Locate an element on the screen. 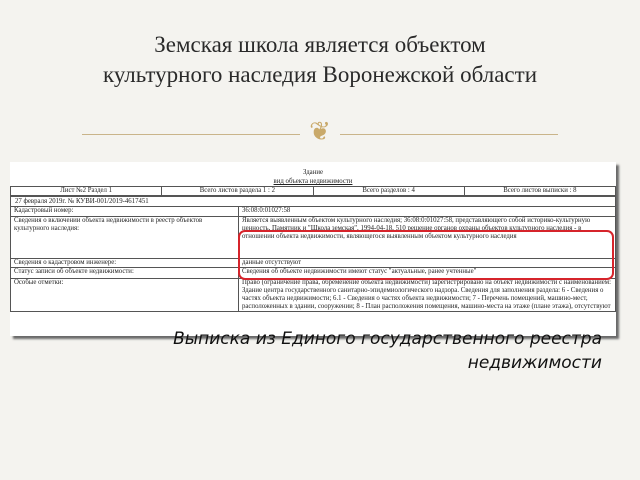 The image size is (640, 480). slide-title-line-1: Земская школа является объектом is located at coordinates (320, 44).